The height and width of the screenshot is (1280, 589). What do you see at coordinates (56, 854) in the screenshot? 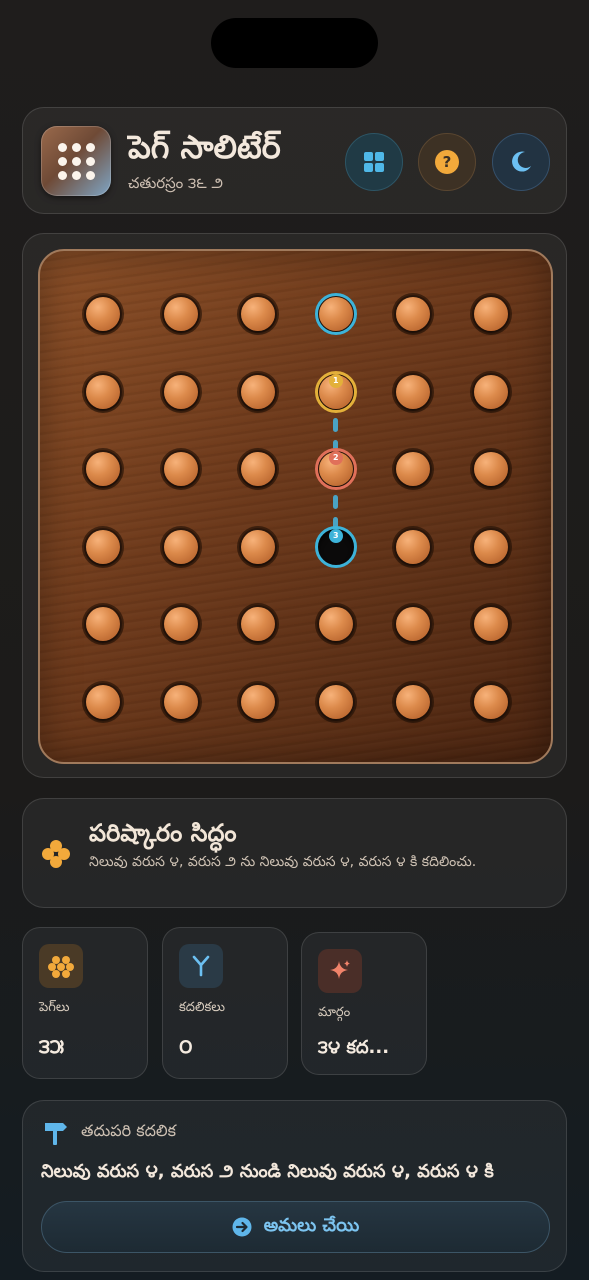
I see `flower-icon` at bounding box center [56, 854].